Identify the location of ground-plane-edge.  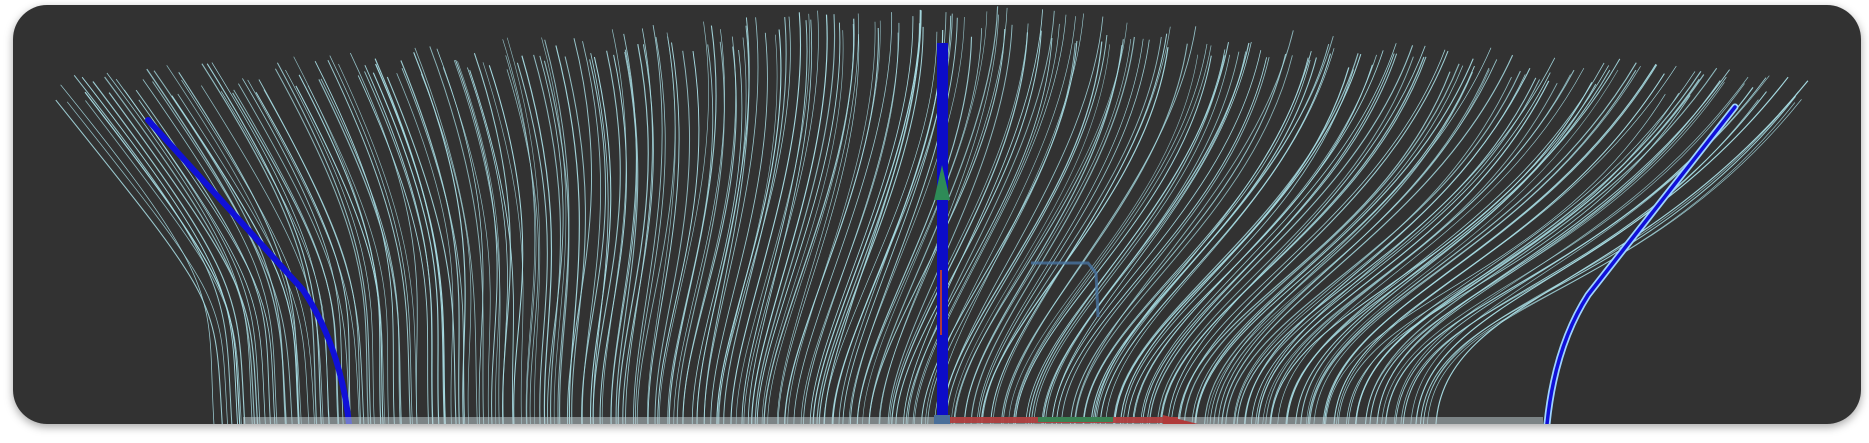
(893, 420).